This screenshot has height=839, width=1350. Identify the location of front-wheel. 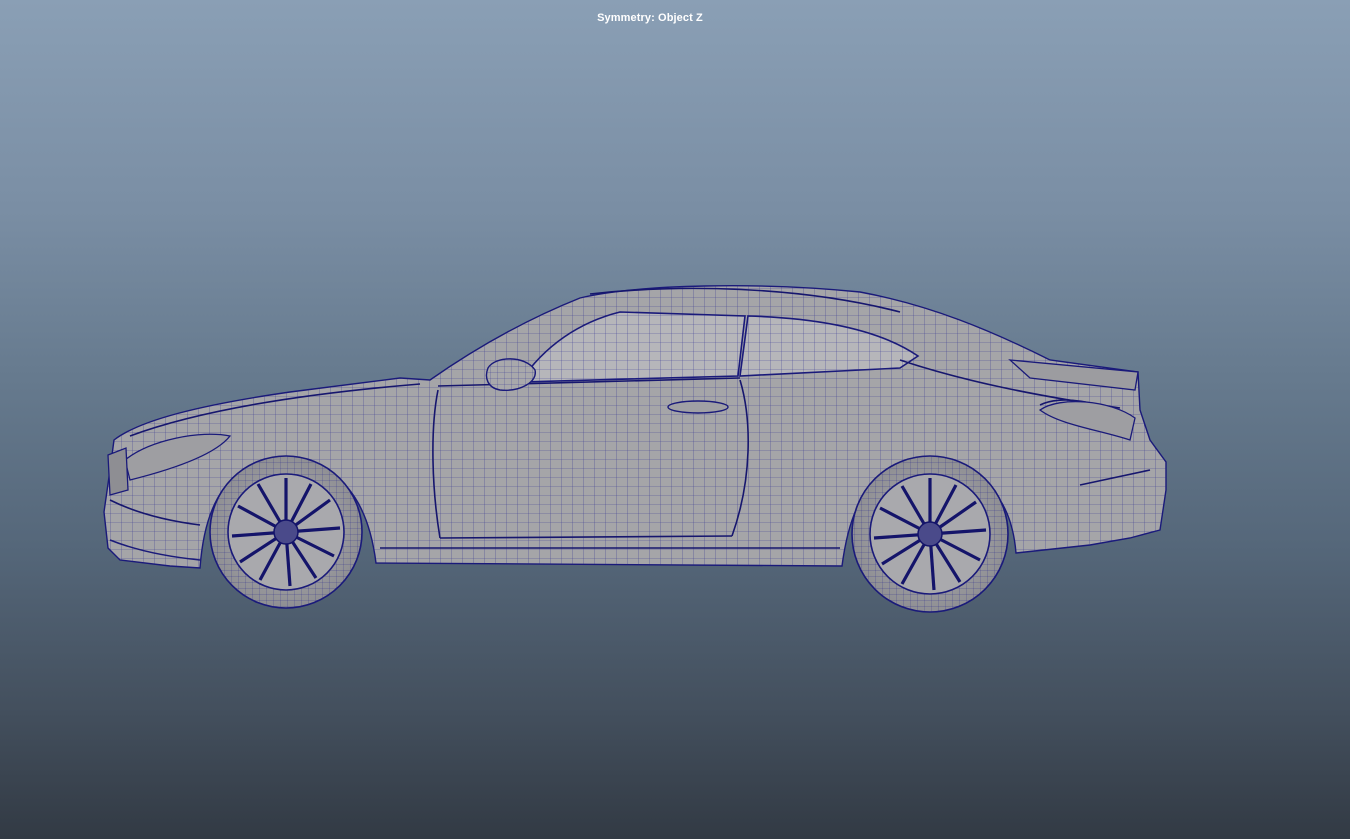
(286, 532).